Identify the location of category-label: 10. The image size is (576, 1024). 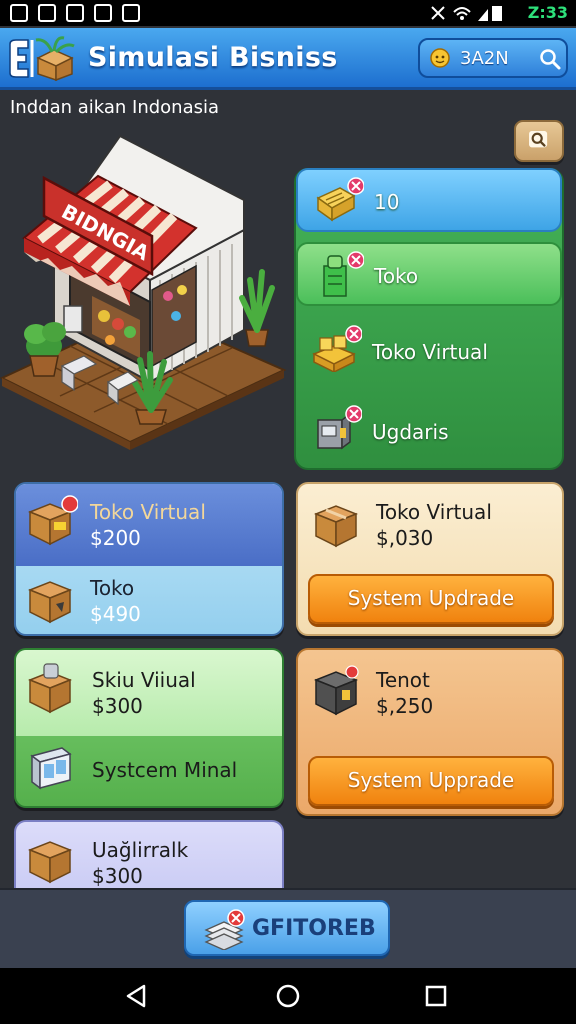
(387, 202).